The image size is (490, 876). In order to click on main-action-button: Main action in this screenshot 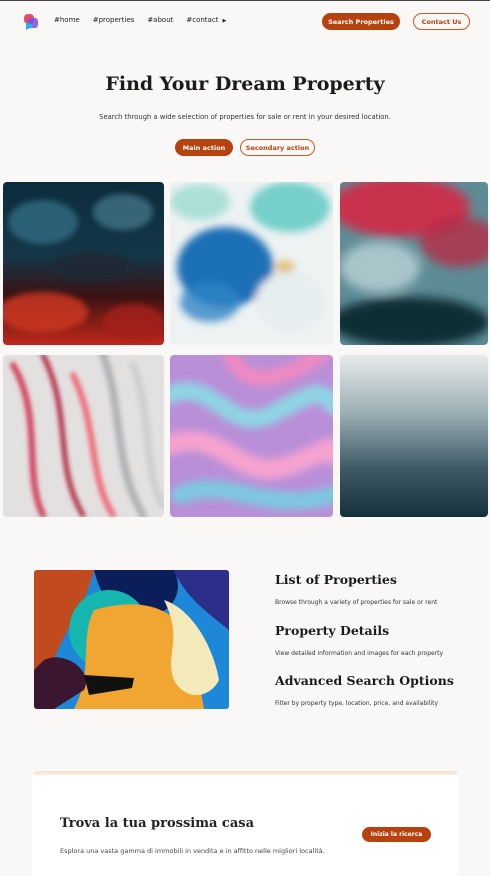, I will do `click(204, 147)`.